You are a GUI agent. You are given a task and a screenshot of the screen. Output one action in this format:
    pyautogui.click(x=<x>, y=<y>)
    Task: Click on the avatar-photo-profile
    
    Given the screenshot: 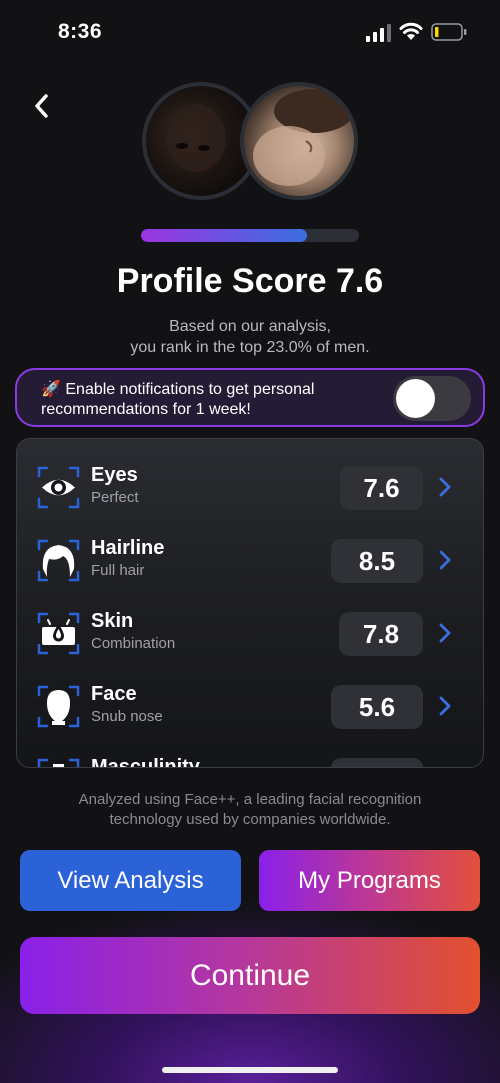 What is the action you would take?
    pyautogui.click(x=299, y=141)
    